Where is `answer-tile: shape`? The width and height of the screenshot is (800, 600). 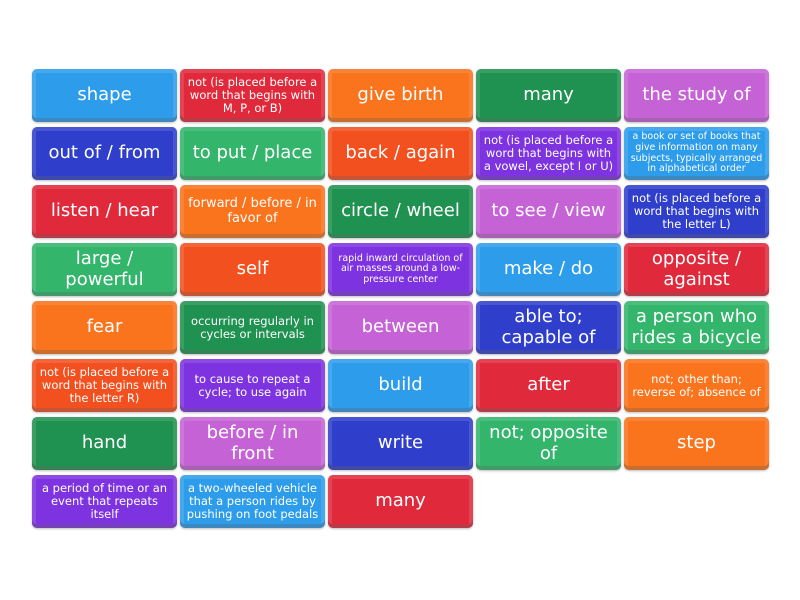 answer-tile: shape is located at coordinates (104, 95).